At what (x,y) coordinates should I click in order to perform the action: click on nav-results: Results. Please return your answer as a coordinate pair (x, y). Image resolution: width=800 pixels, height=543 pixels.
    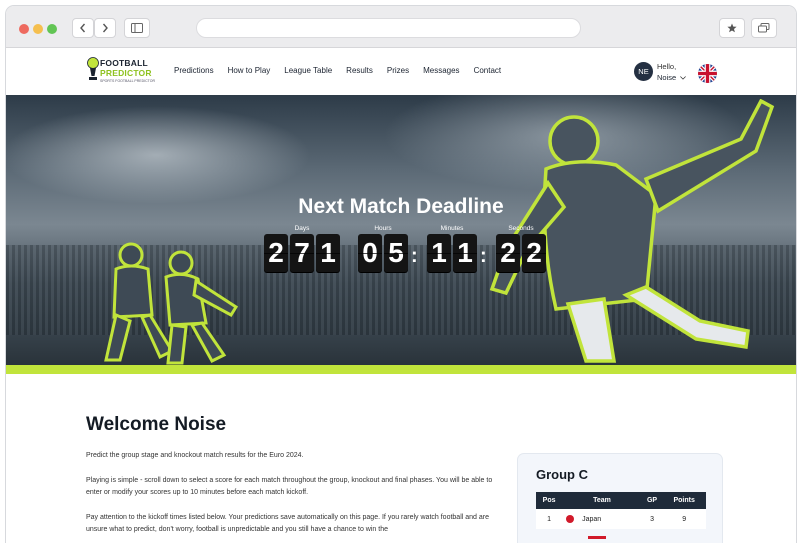
    Looking at the image, I should click on (359, 70).